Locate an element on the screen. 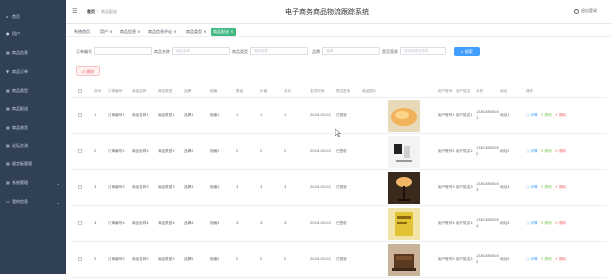  col-brand: 品牌 is located at coordinates (188, 91).